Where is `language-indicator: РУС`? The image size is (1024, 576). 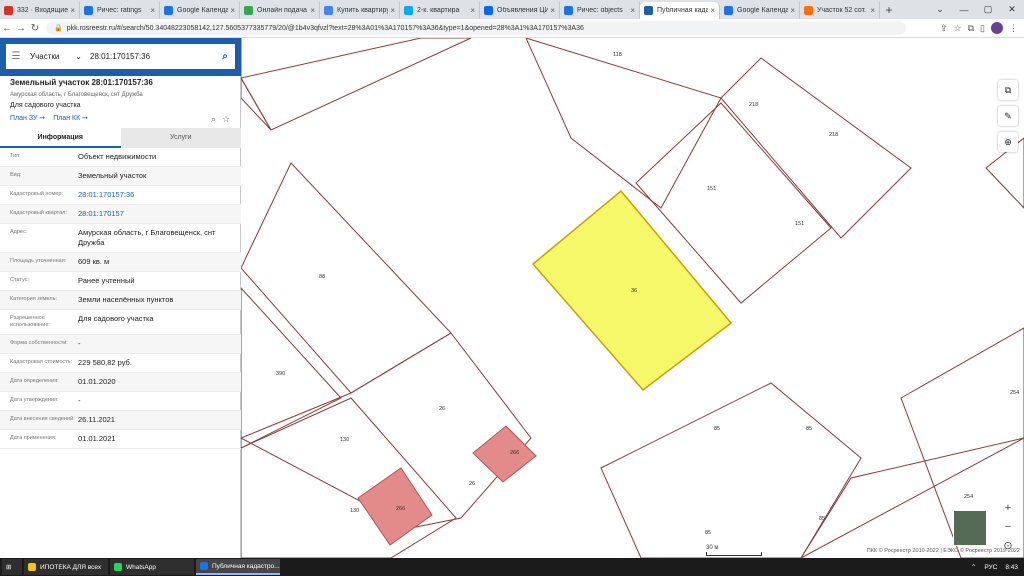 language-indicator: РУС is located at coordinates (990, 567).